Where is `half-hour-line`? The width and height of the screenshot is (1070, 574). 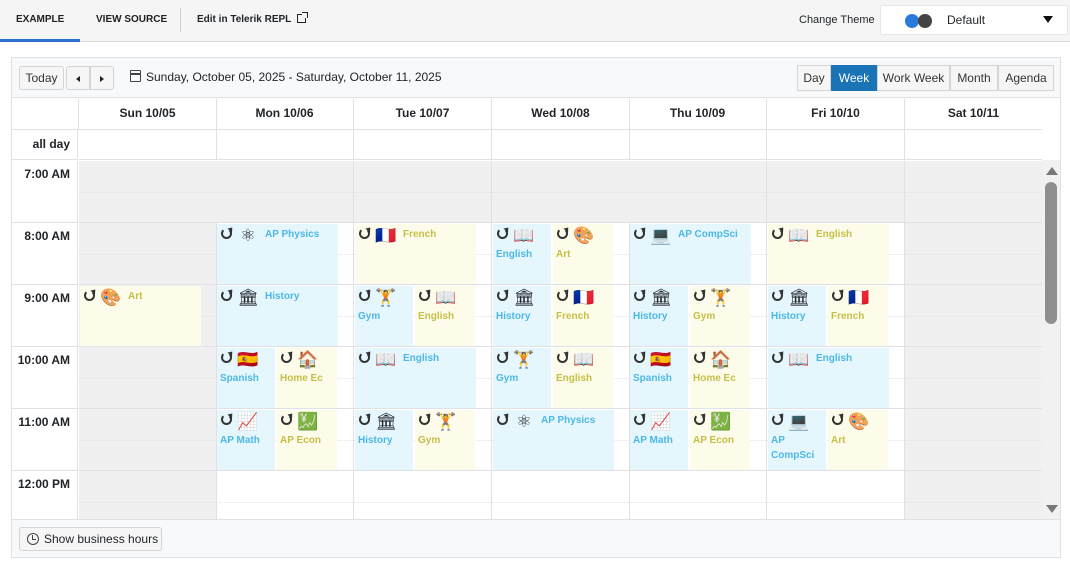 half-hour-line is located at coordinates (973, 440).